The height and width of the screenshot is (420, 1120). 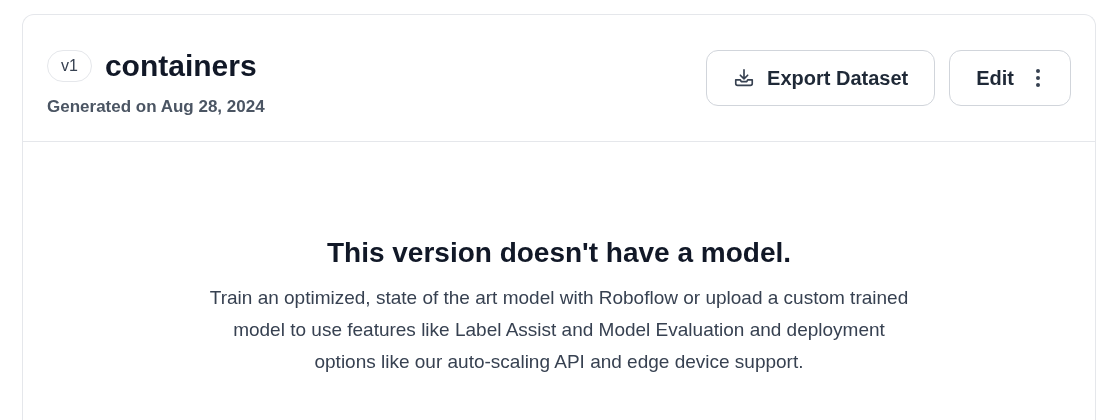 I want to click on empty-state-description: Train an optimized, state of the art model with Roboflow or upload a custom trained model to use features like Label Assist and Model Evaluation and deployment options like our auto-scaling API and edge device support., so click(x=559, y=330).